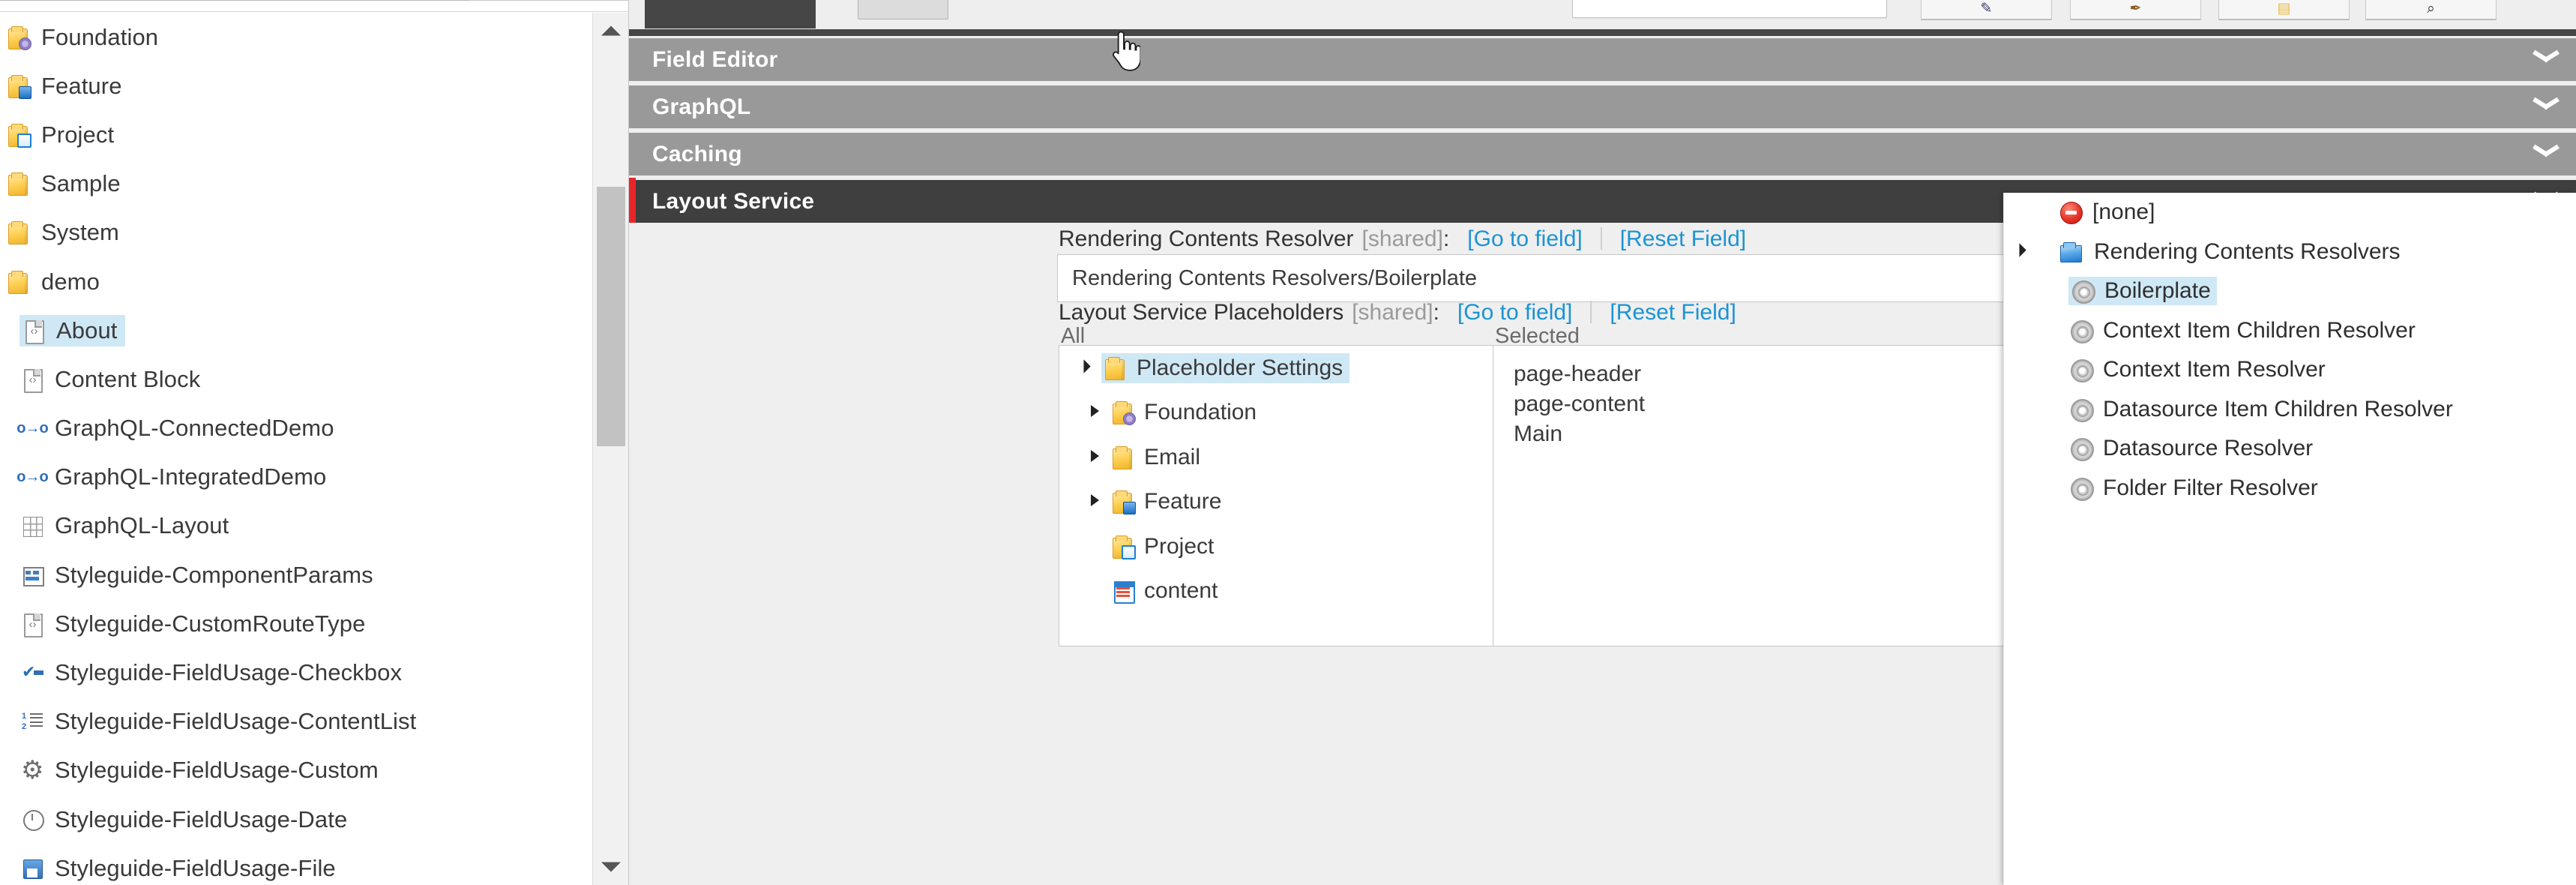  I want to click on content-tree-item: About, so click(296, 330).